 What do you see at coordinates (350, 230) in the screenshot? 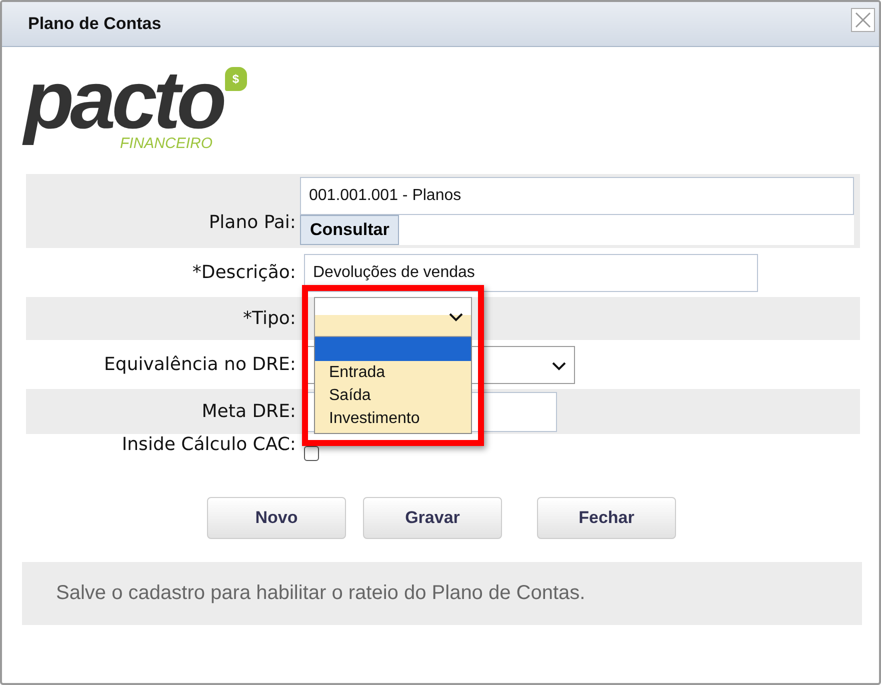
I see `consultar-button: Consultar` at bounding box center [350, 230].